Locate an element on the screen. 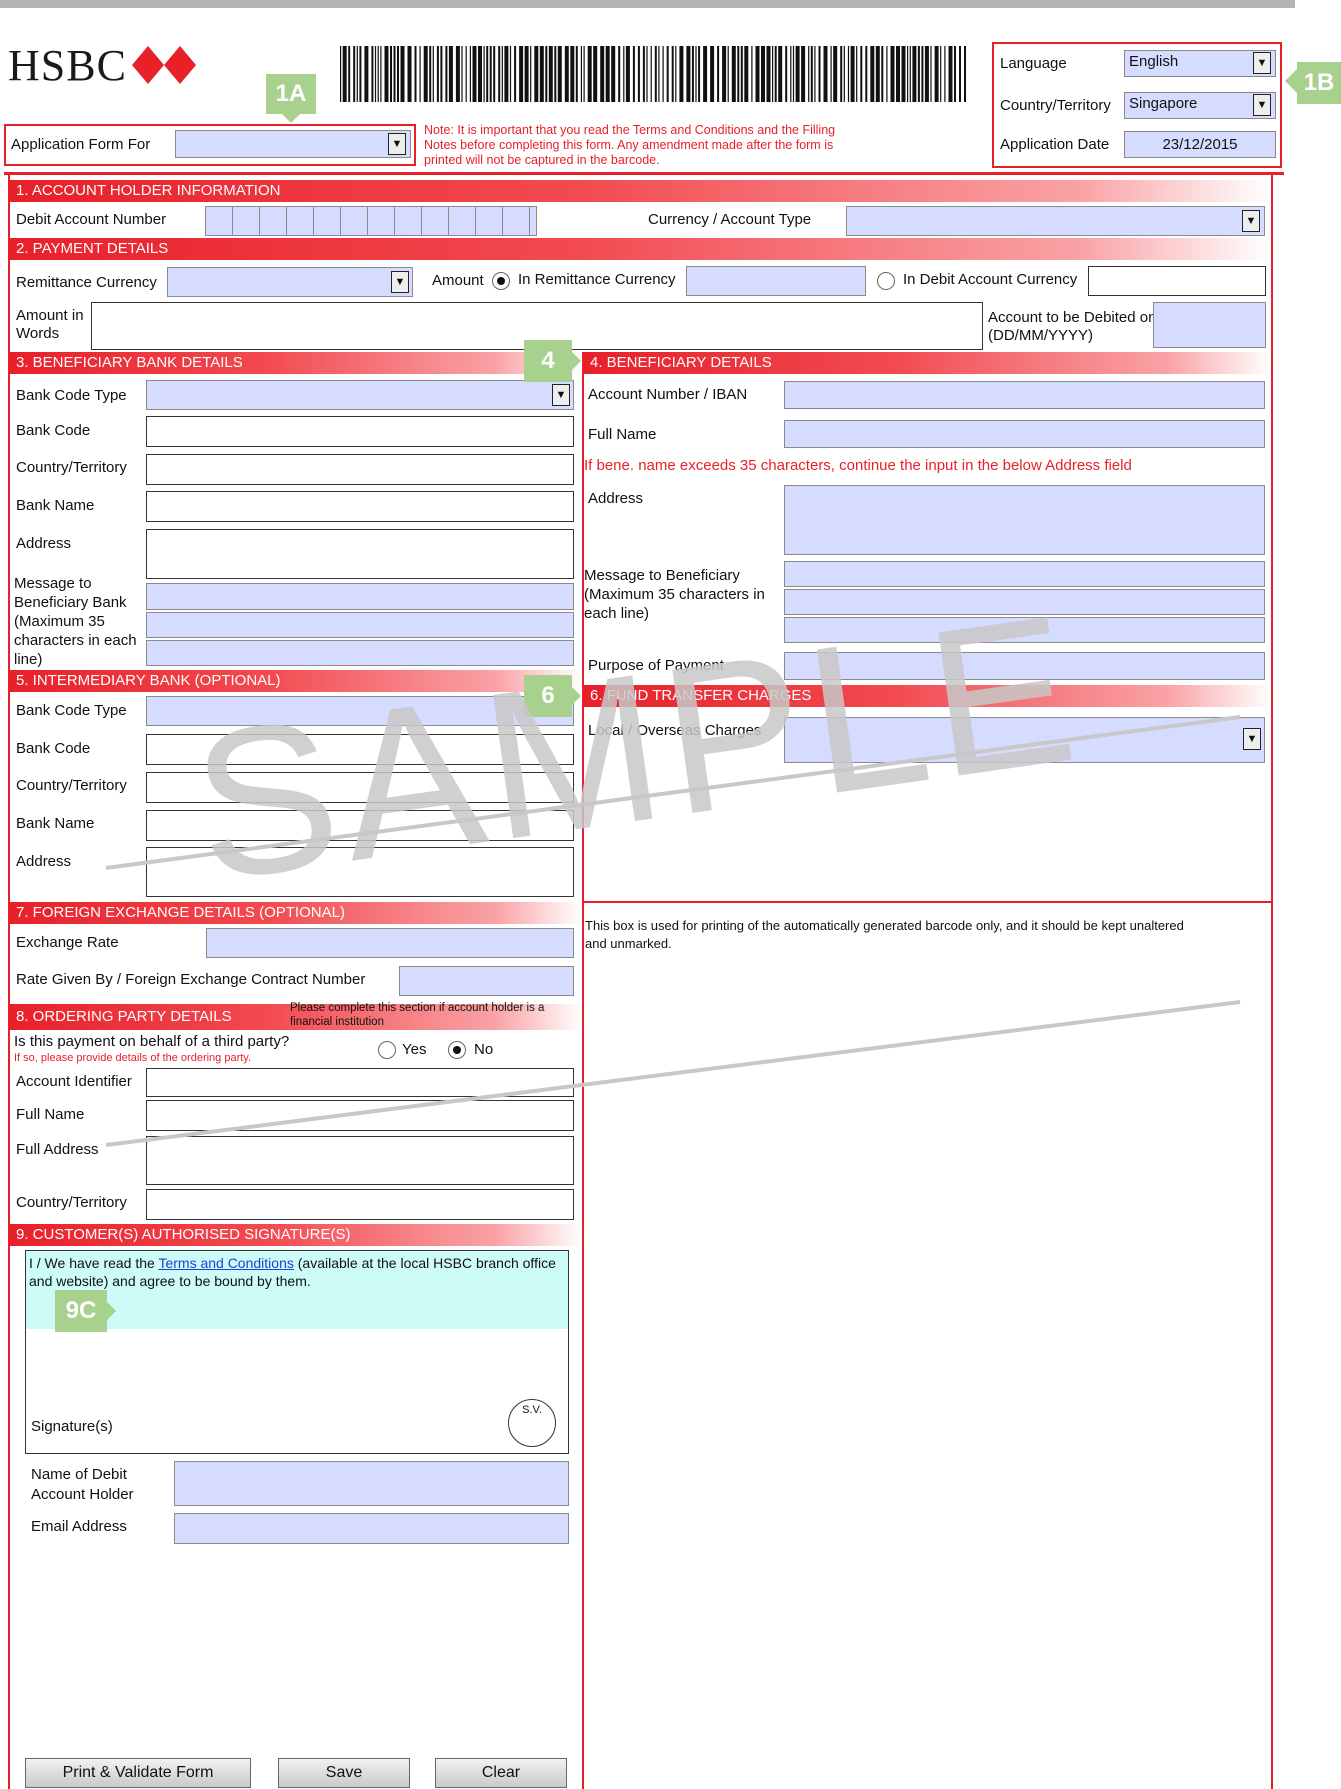 The image size is (1341, 1789). remittance-amount-field is located at coordinates (776, 281).